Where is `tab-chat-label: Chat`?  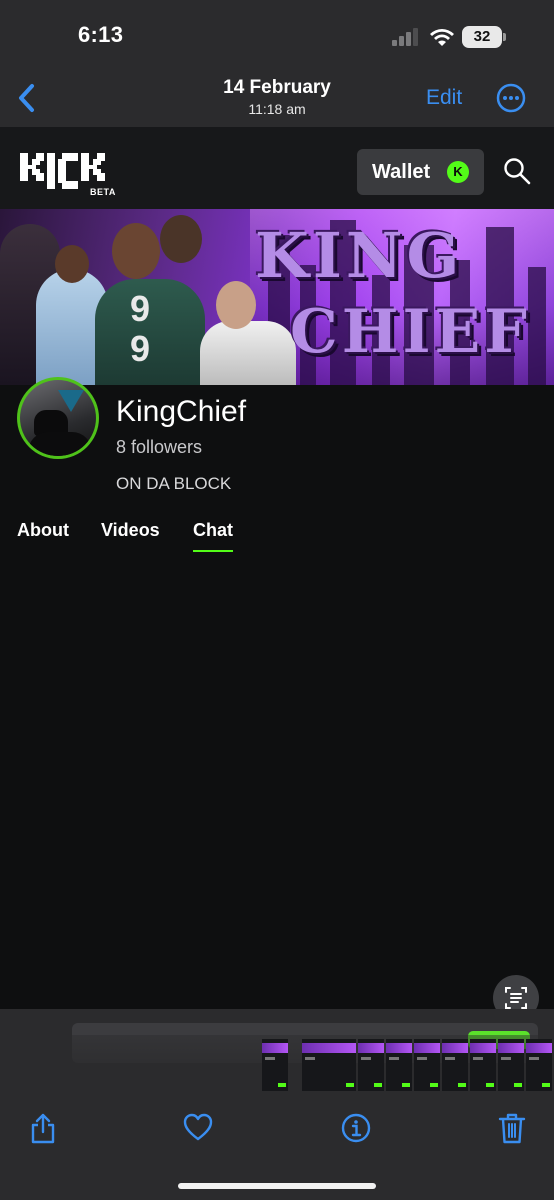 tab-chat-label: Chat is located at coordinates (213, 530).